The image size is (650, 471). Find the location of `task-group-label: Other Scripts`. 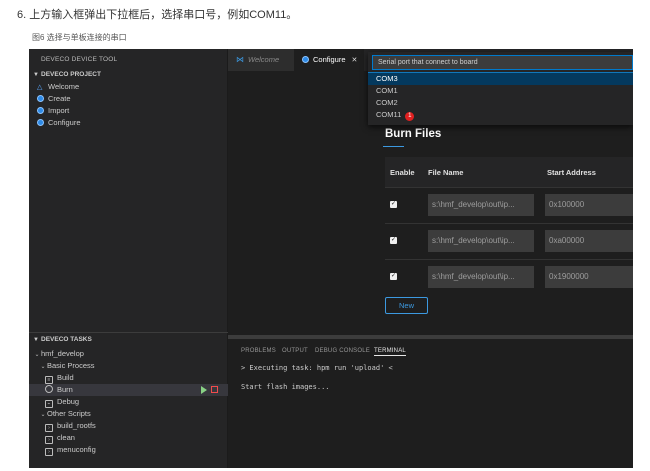

task-group-label: Other Scripts is located at coordinates (69, 413).